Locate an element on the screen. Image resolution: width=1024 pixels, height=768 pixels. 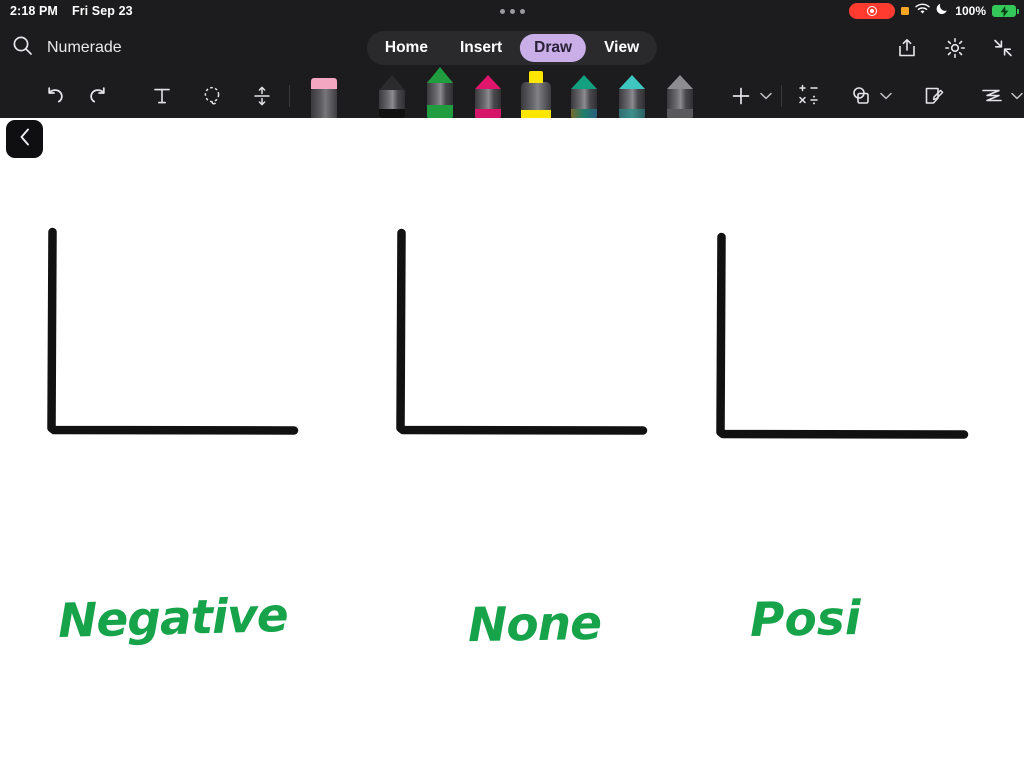
ribbon-tabs: Home Insert Draw View is located at coordinates (512, 48).